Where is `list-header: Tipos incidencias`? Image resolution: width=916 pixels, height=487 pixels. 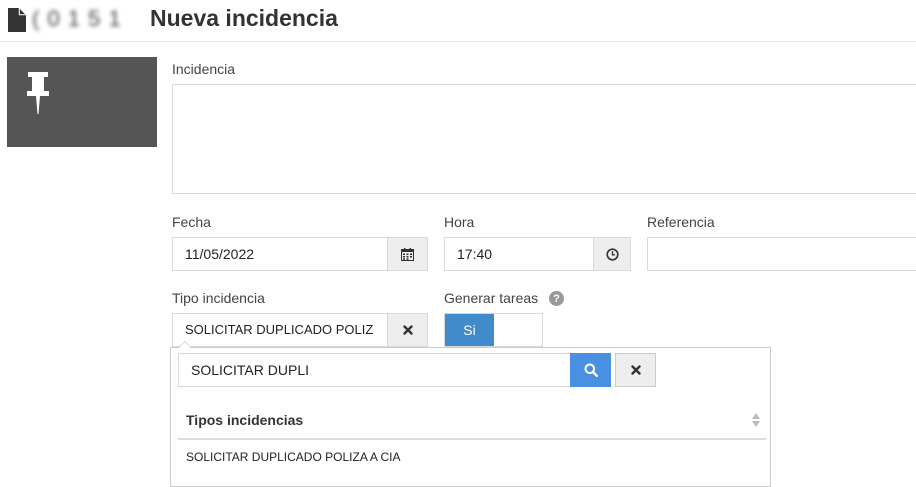
list-header: Tipos incidencias is located at coordinates (244, 420).